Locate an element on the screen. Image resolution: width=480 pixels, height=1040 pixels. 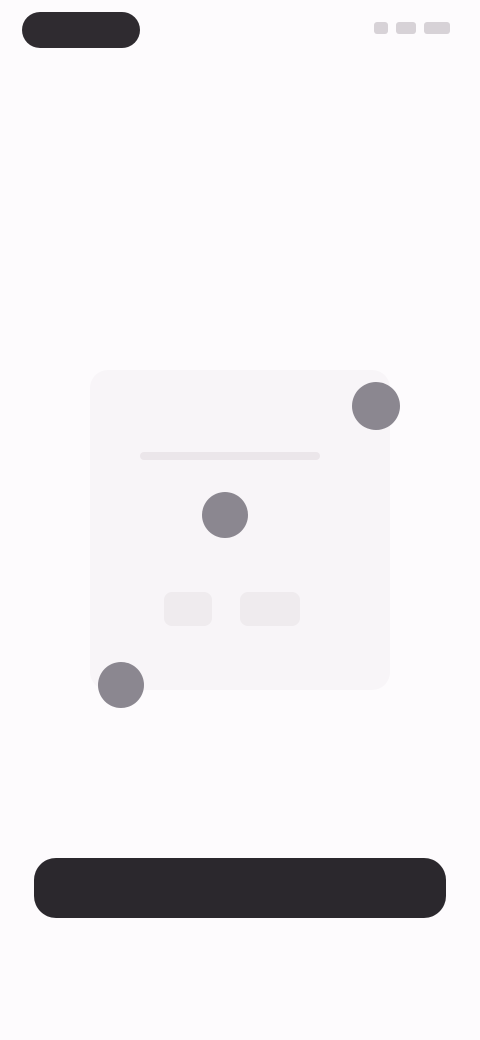
illustration-dot-top-right is located at coordinates (376, 406).